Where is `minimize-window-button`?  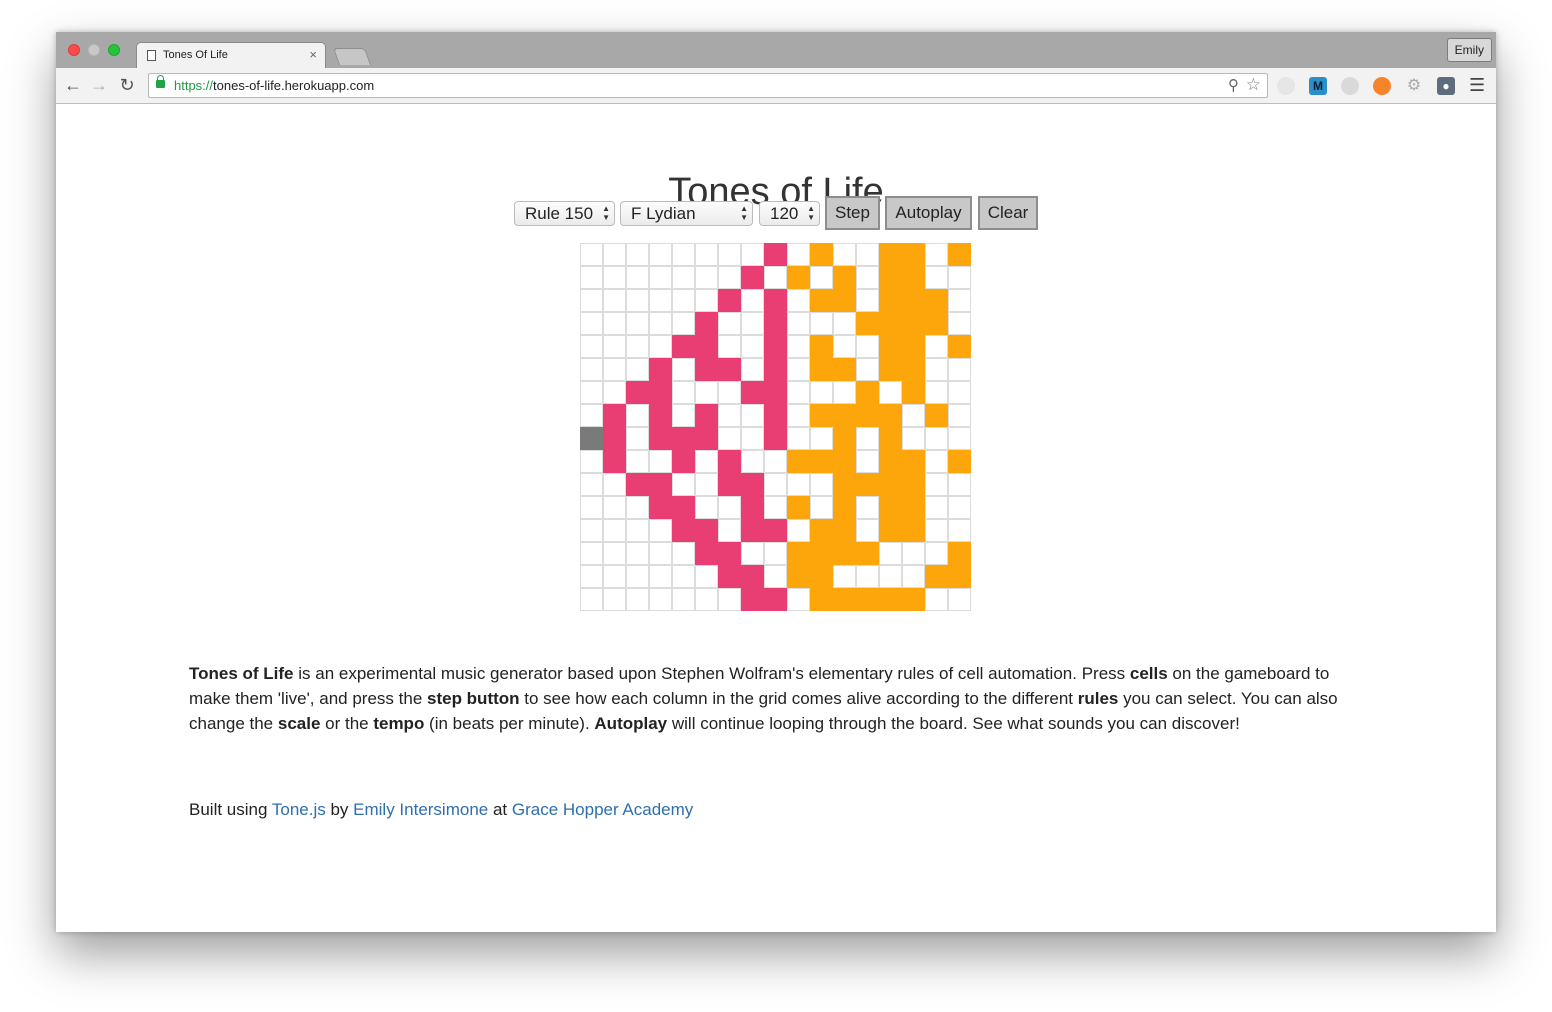 minimize-window-button is located at coordinates (94, 50).